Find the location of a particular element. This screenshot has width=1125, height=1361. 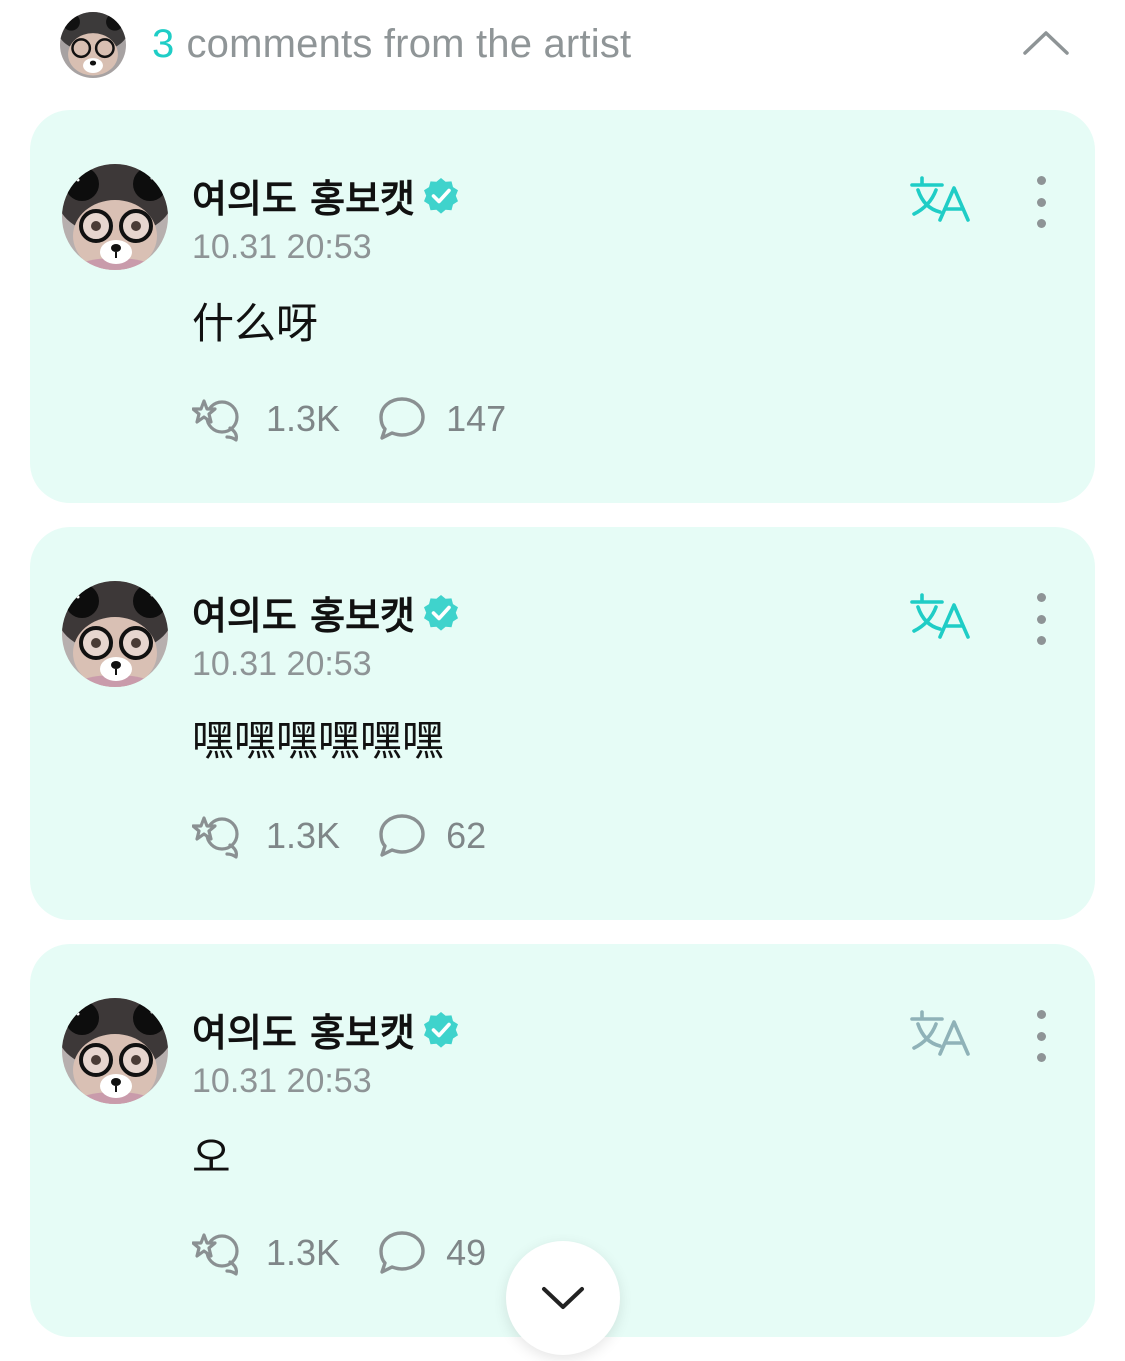

comment-actions: 1.3K 49 is located at coordinates (339, 1253).